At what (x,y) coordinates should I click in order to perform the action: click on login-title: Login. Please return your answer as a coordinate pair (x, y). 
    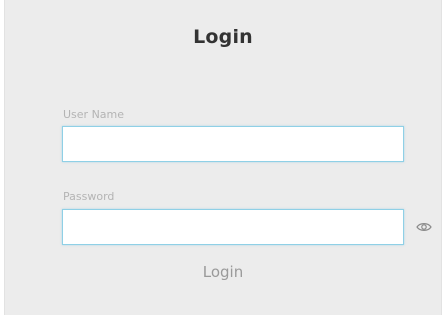
    Looking at the image, I should click on (223, 37).